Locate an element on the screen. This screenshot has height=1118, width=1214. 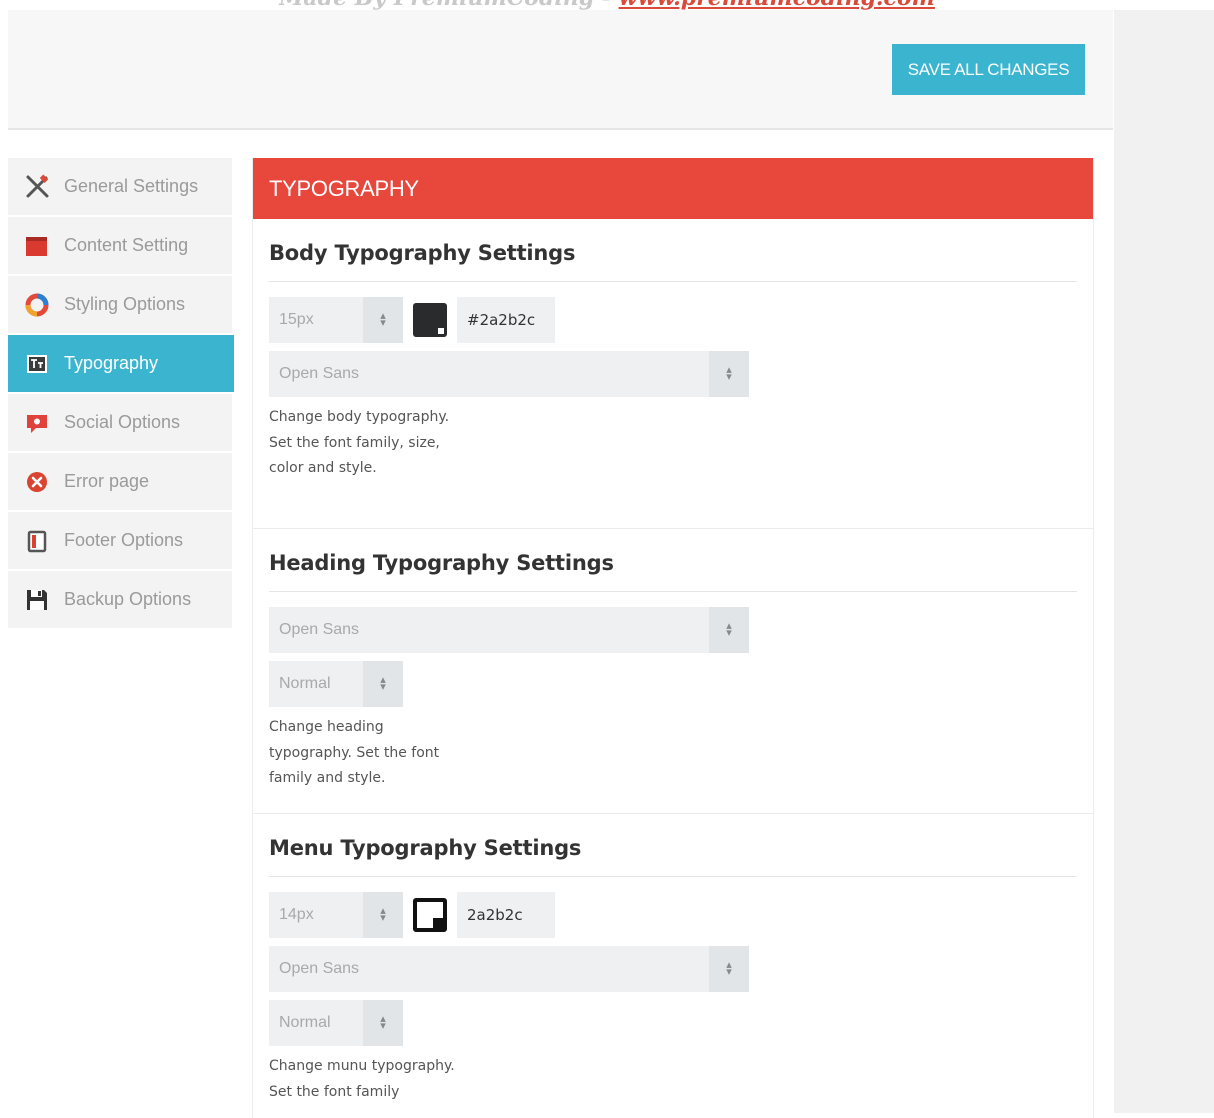
sidebar-item-label: Social Options is located at coordinates (122, 422).